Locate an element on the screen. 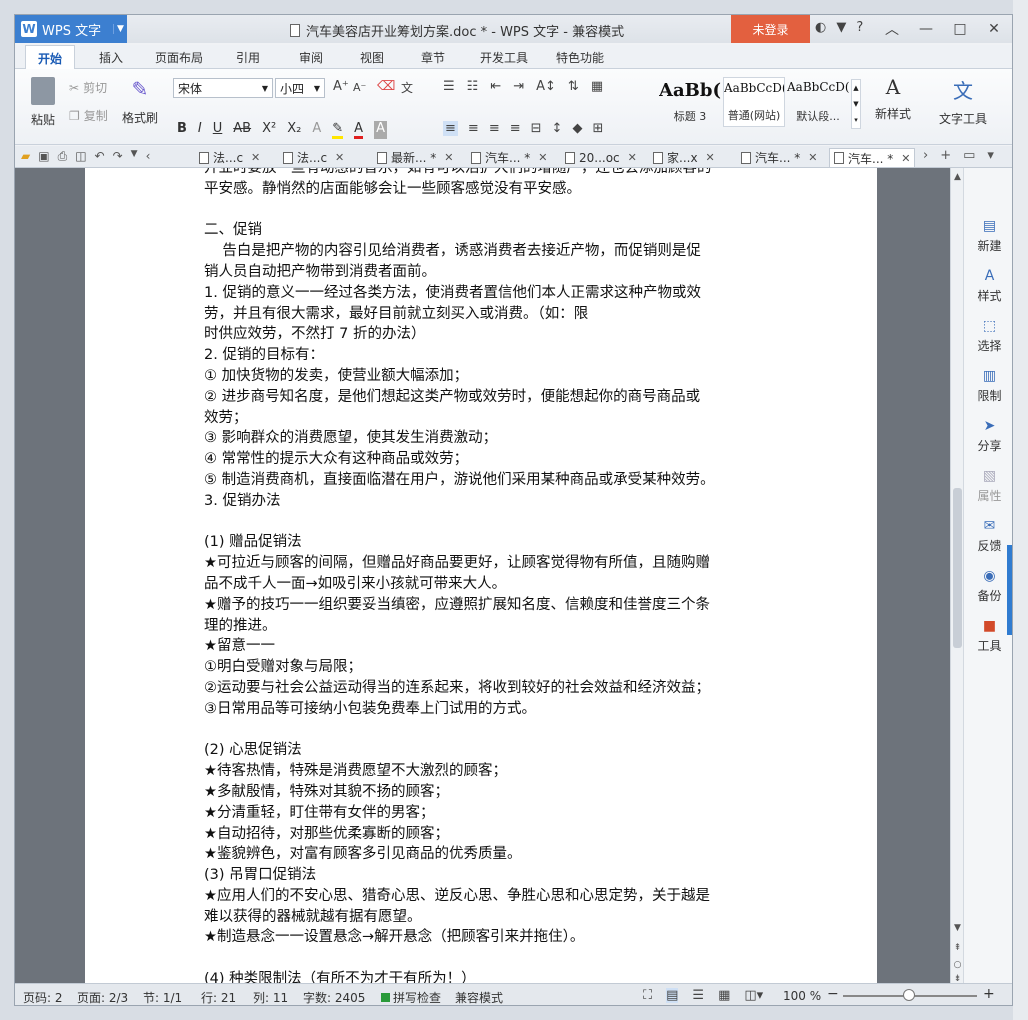 This screenshot has width=1028, height=1020. fullscreen-icon: ⛶ is located at coordinates (647, 995).